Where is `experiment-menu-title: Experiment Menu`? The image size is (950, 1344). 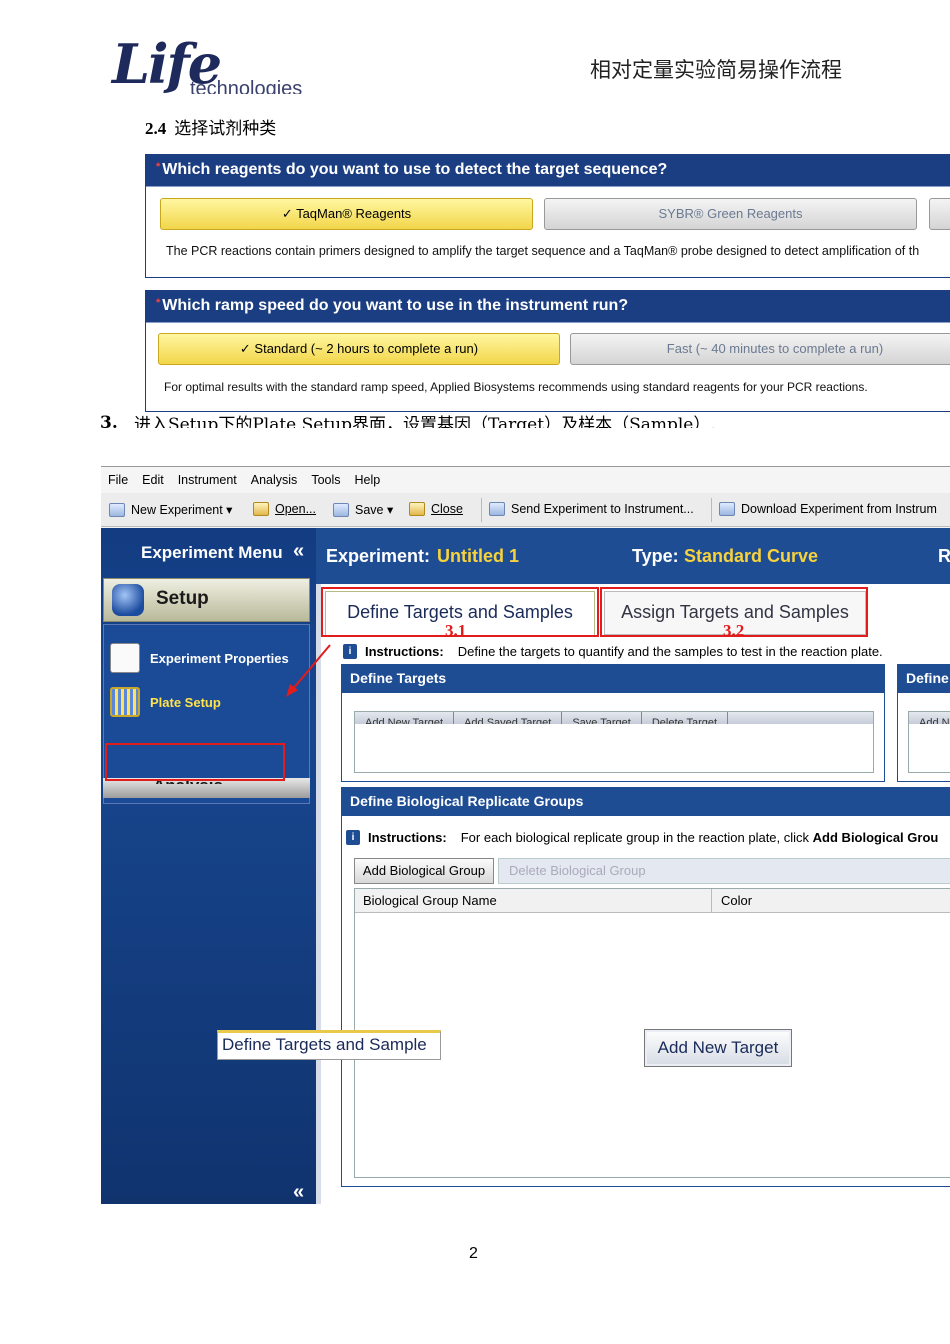 experiment-menu-title: Experiment Menu is located at coordinates (212, 552).